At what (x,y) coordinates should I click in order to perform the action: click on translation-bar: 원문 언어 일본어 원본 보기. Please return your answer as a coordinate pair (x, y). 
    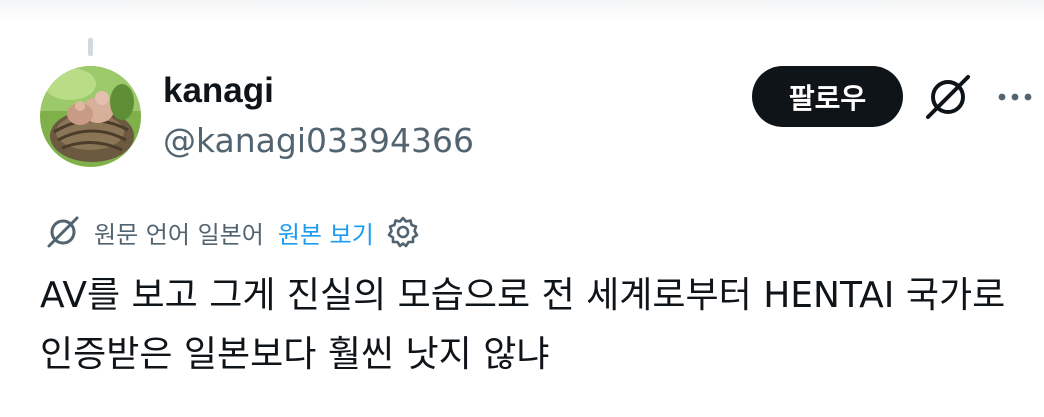
    Looking at the image, I should click on (232, 232).